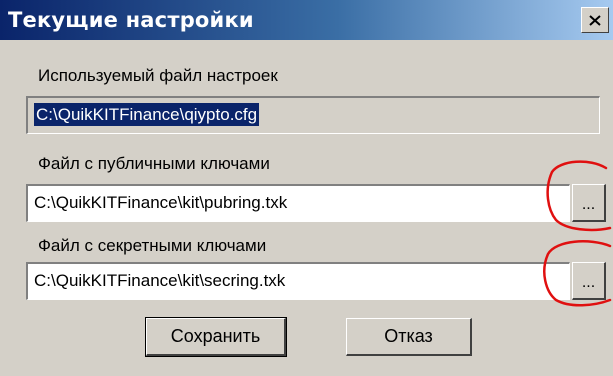  Describe the element at coordinates (306, 20) in the screenshot. I see `title-bar: Текущие настройки` at that location.